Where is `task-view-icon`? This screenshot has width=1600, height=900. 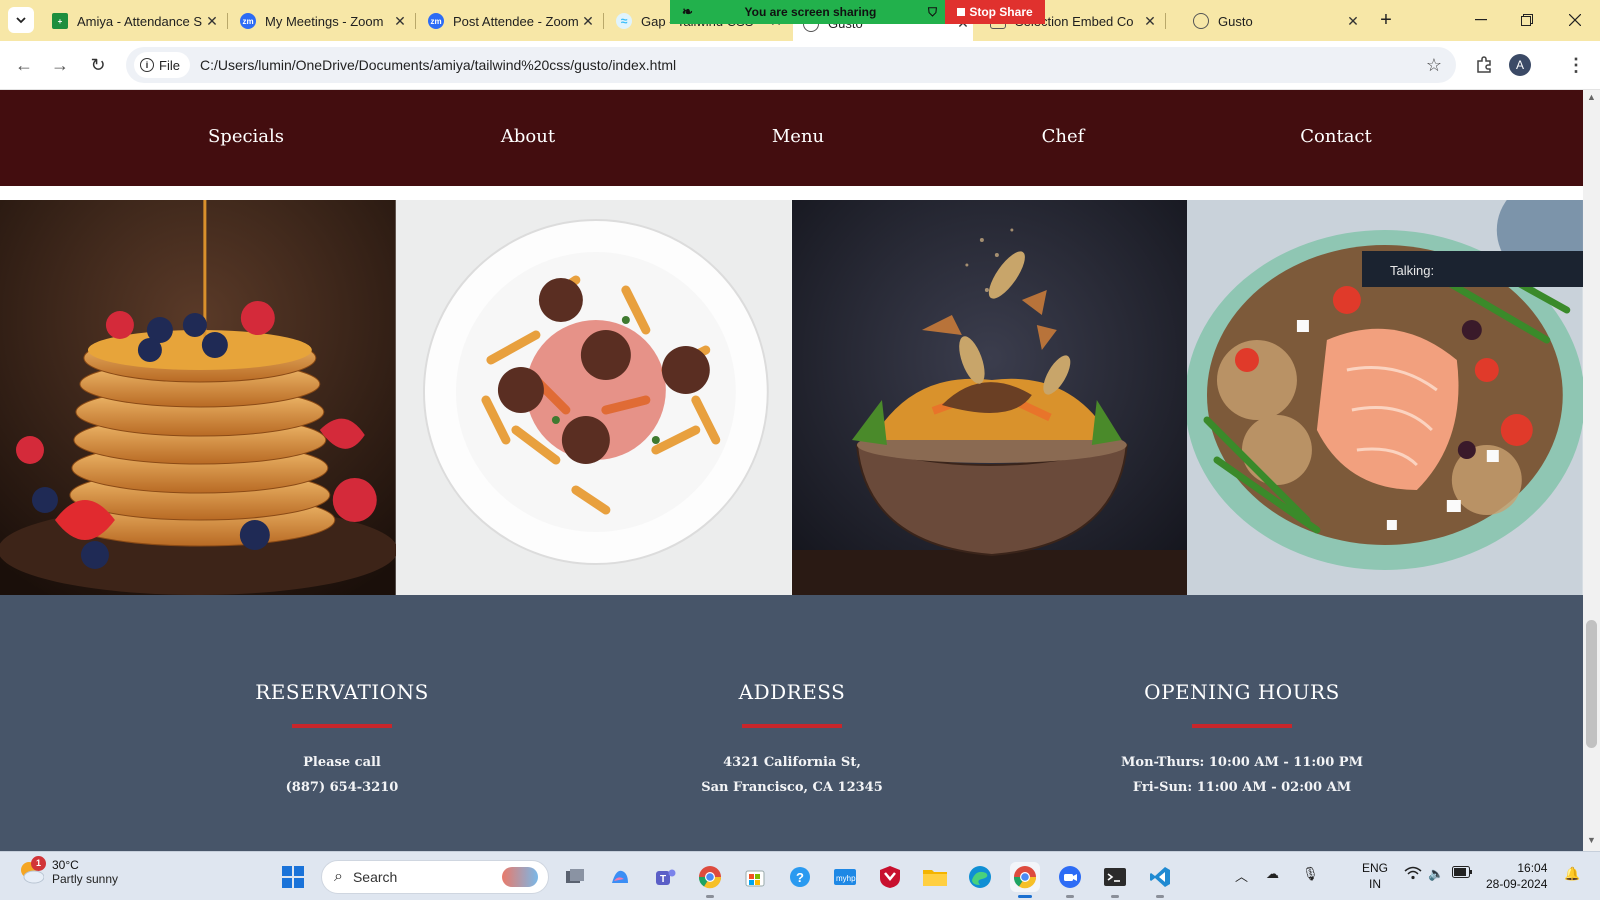
task-view-icon is located at coordinates (575, 876).